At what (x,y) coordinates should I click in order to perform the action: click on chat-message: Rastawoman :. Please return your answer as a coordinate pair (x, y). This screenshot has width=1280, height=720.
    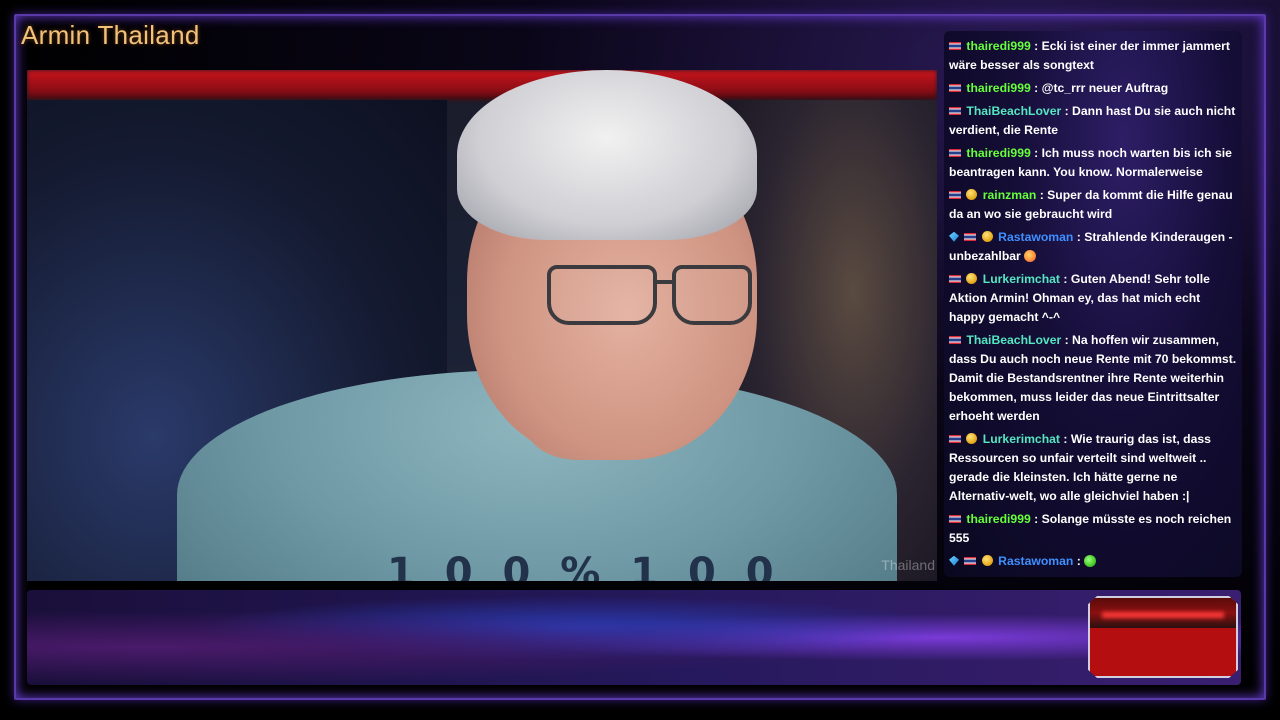
    Looking at the image, I should click on (1093, 561).